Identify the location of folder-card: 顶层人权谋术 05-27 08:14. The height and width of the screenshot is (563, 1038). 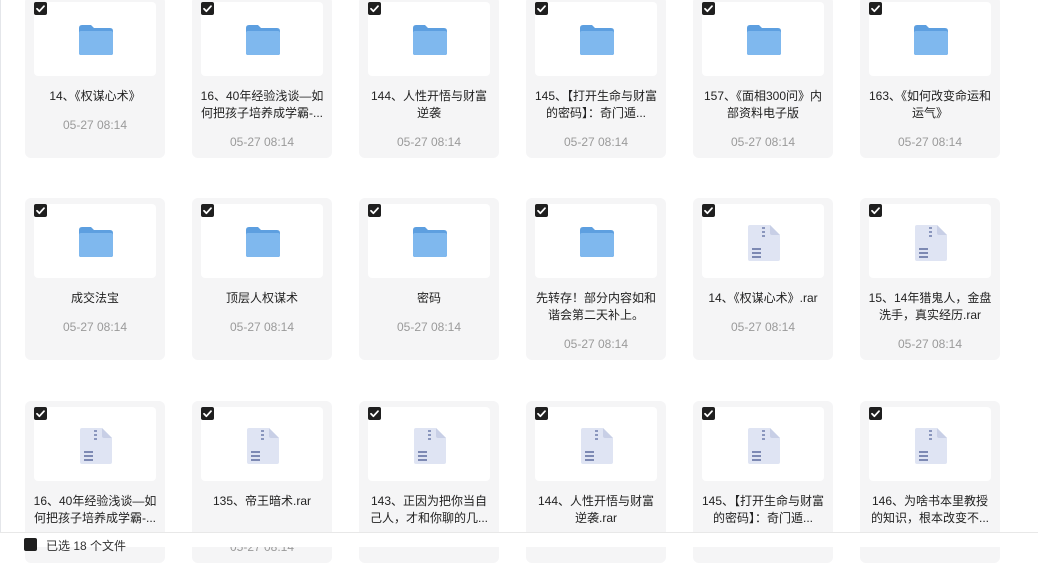
(262, 279).